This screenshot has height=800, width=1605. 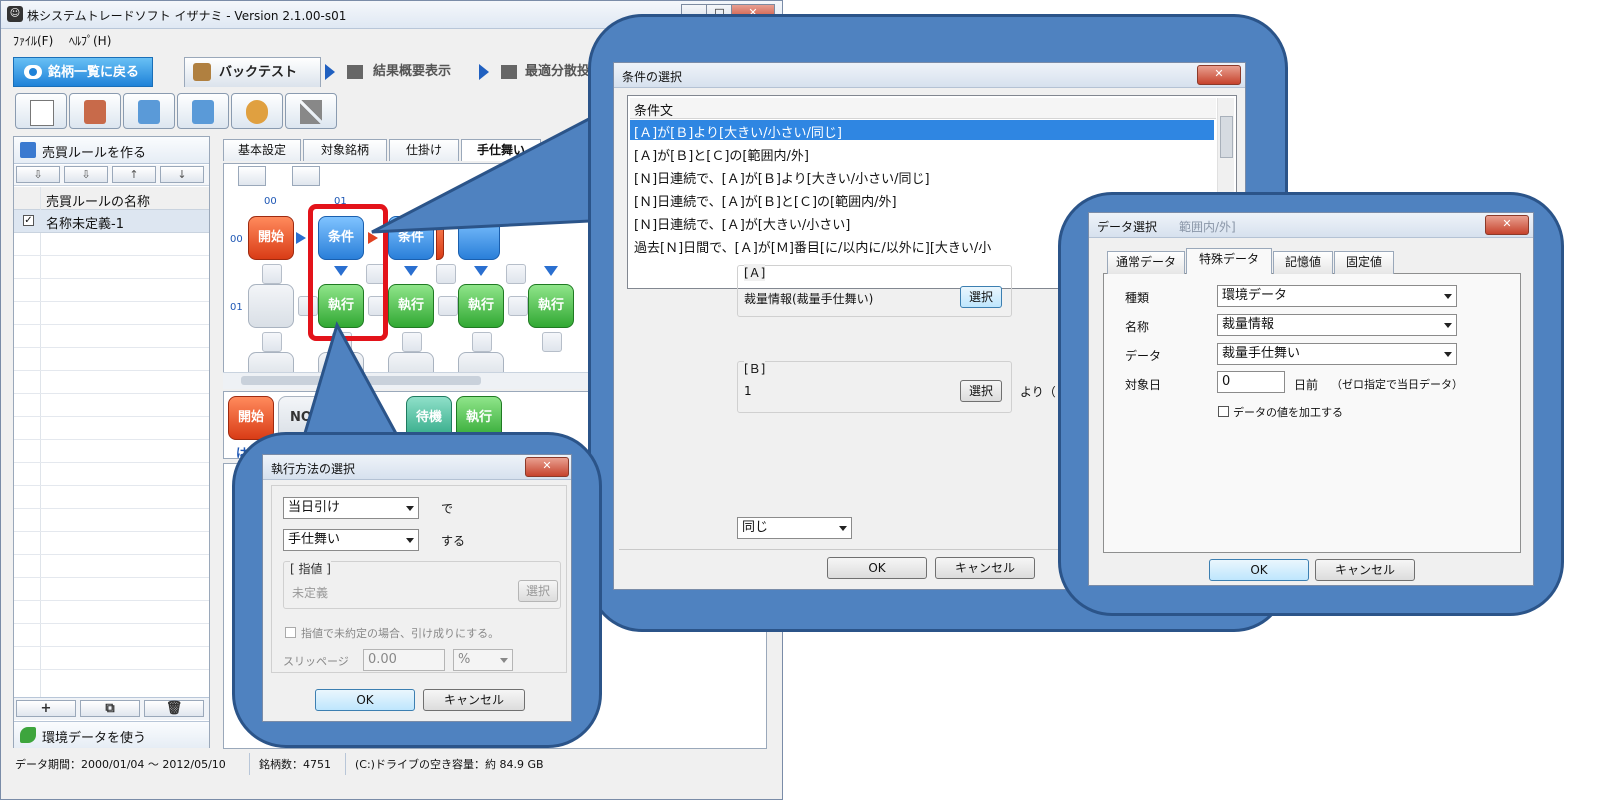 What do you see at coordinates (874, 290) in the screenshot?
I see `group-a: [Ａ] 裁量情報(裁量手仕舞い) 選択` at bounding box center [874, 290].